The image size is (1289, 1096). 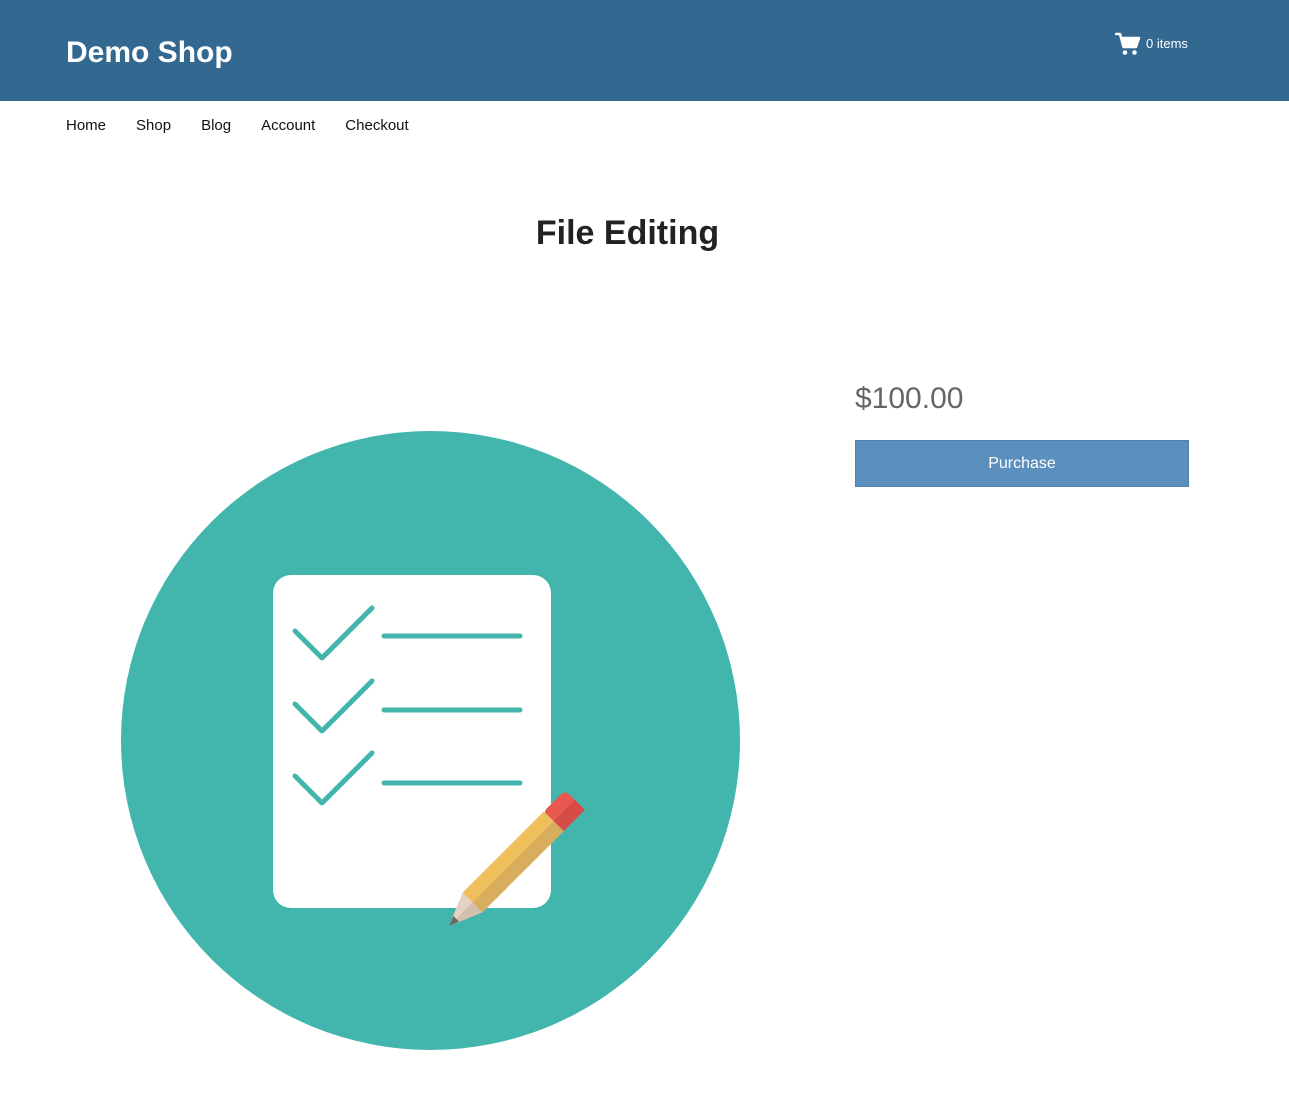 What do you see at coordinates (288, 126) in the screenshot?
I see `nav-item-account: Account` at bounding box center [288, 126].